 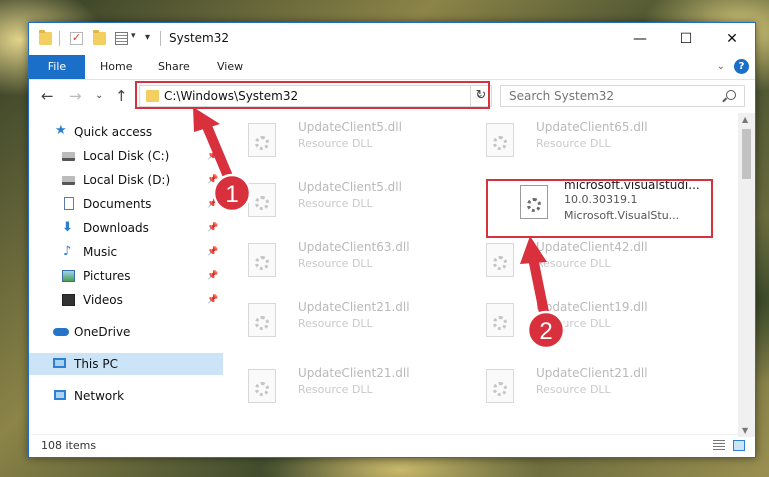 I want to click on sidebar-item-local-disk-d: Local Disk (D:) 📌, so click(x=126, y=180).